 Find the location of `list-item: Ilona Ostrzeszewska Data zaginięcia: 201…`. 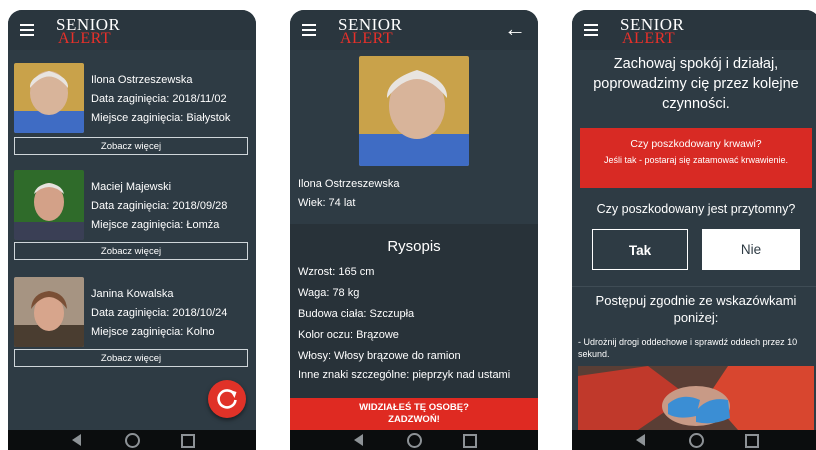

list-item: Ilona Ostrzeszewska Data zaginięcia: 201… is located at coordinates (132, 117).